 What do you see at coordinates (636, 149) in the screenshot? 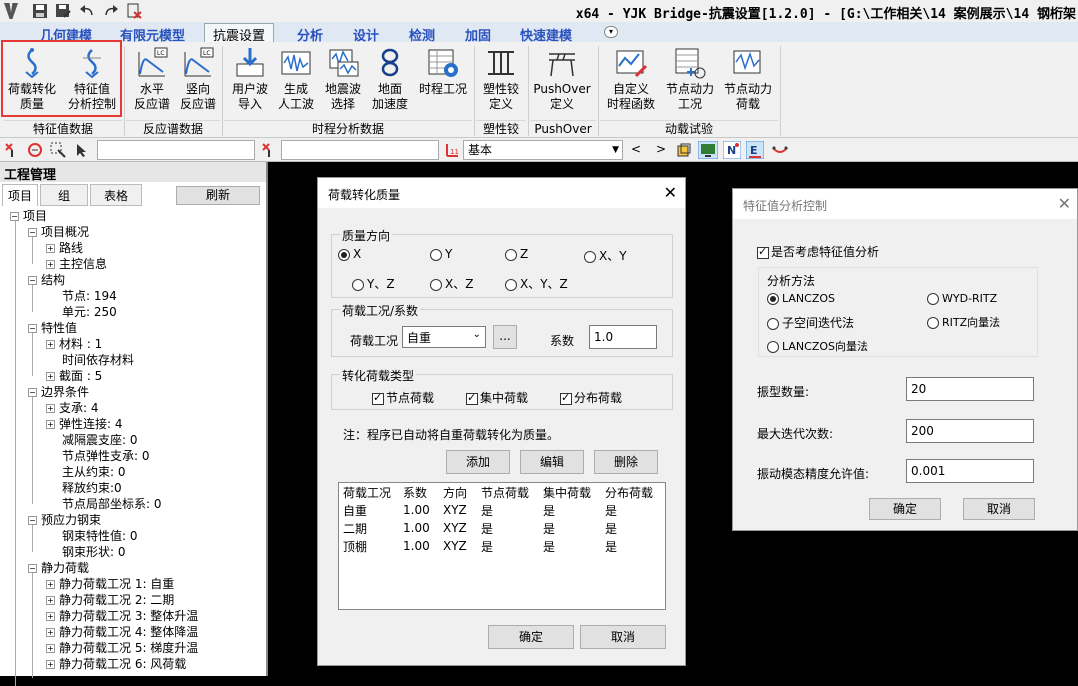
I see `prev-button: <` at bounding box center [636, 149].